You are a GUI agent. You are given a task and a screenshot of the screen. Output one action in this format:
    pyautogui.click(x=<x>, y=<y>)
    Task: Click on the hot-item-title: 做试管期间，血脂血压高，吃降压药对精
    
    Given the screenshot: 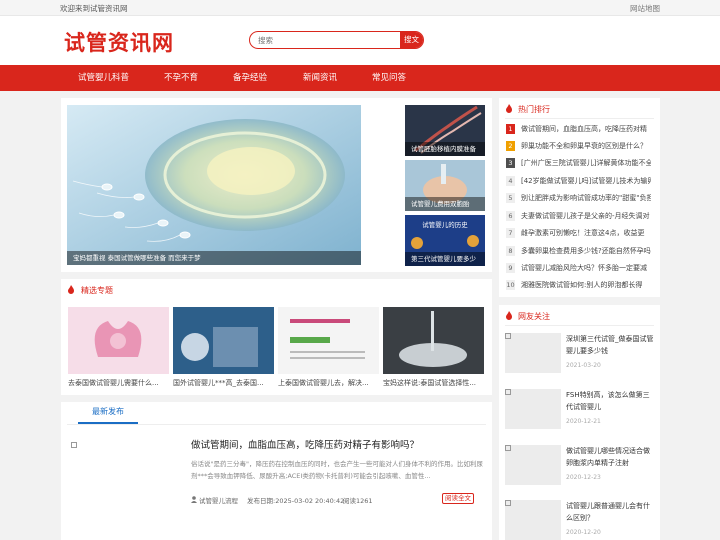 What is the action you would take?
    pyautogui.click(x=586, y=129)
    